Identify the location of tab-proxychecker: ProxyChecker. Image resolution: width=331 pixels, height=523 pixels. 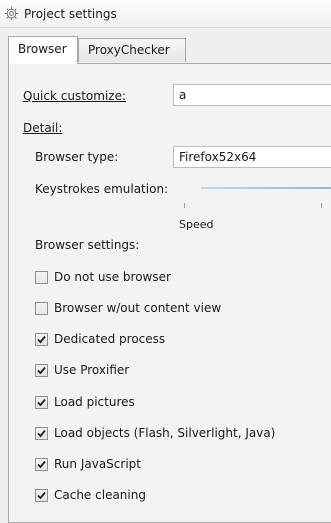
(132, 50).